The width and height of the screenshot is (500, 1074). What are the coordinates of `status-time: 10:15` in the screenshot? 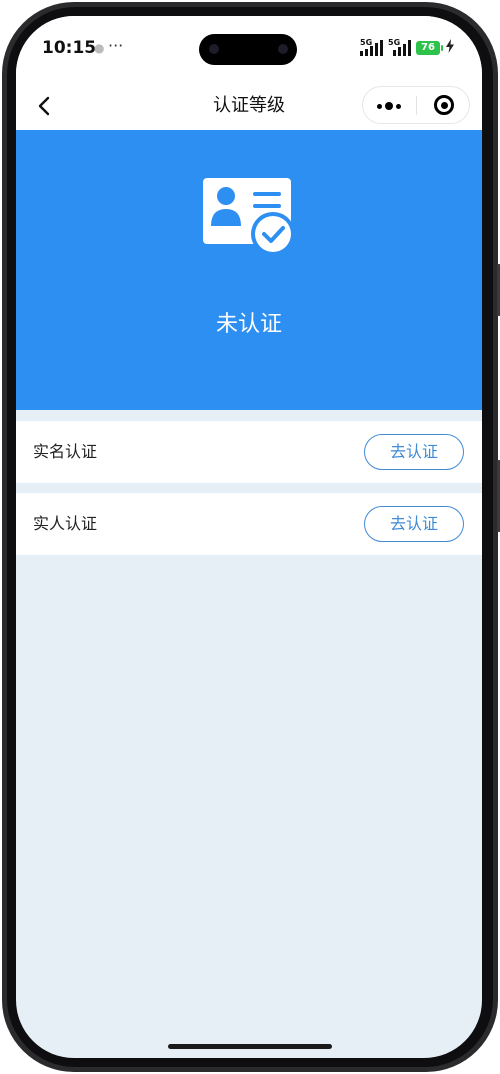 It's located at (69, 48).